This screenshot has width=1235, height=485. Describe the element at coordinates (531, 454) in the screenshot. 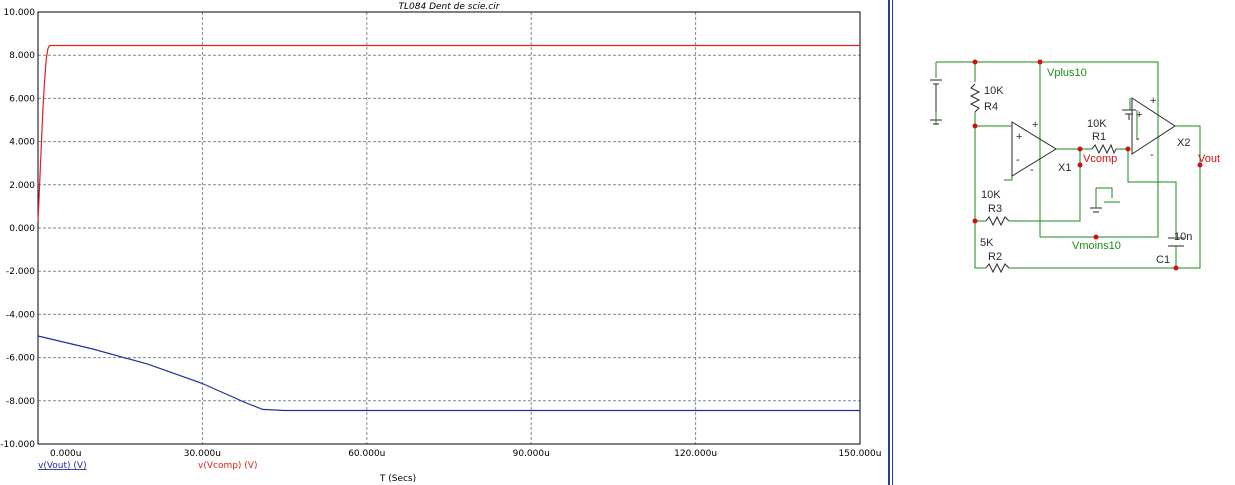

I see `x-tick-label: 90.000u` at that location.